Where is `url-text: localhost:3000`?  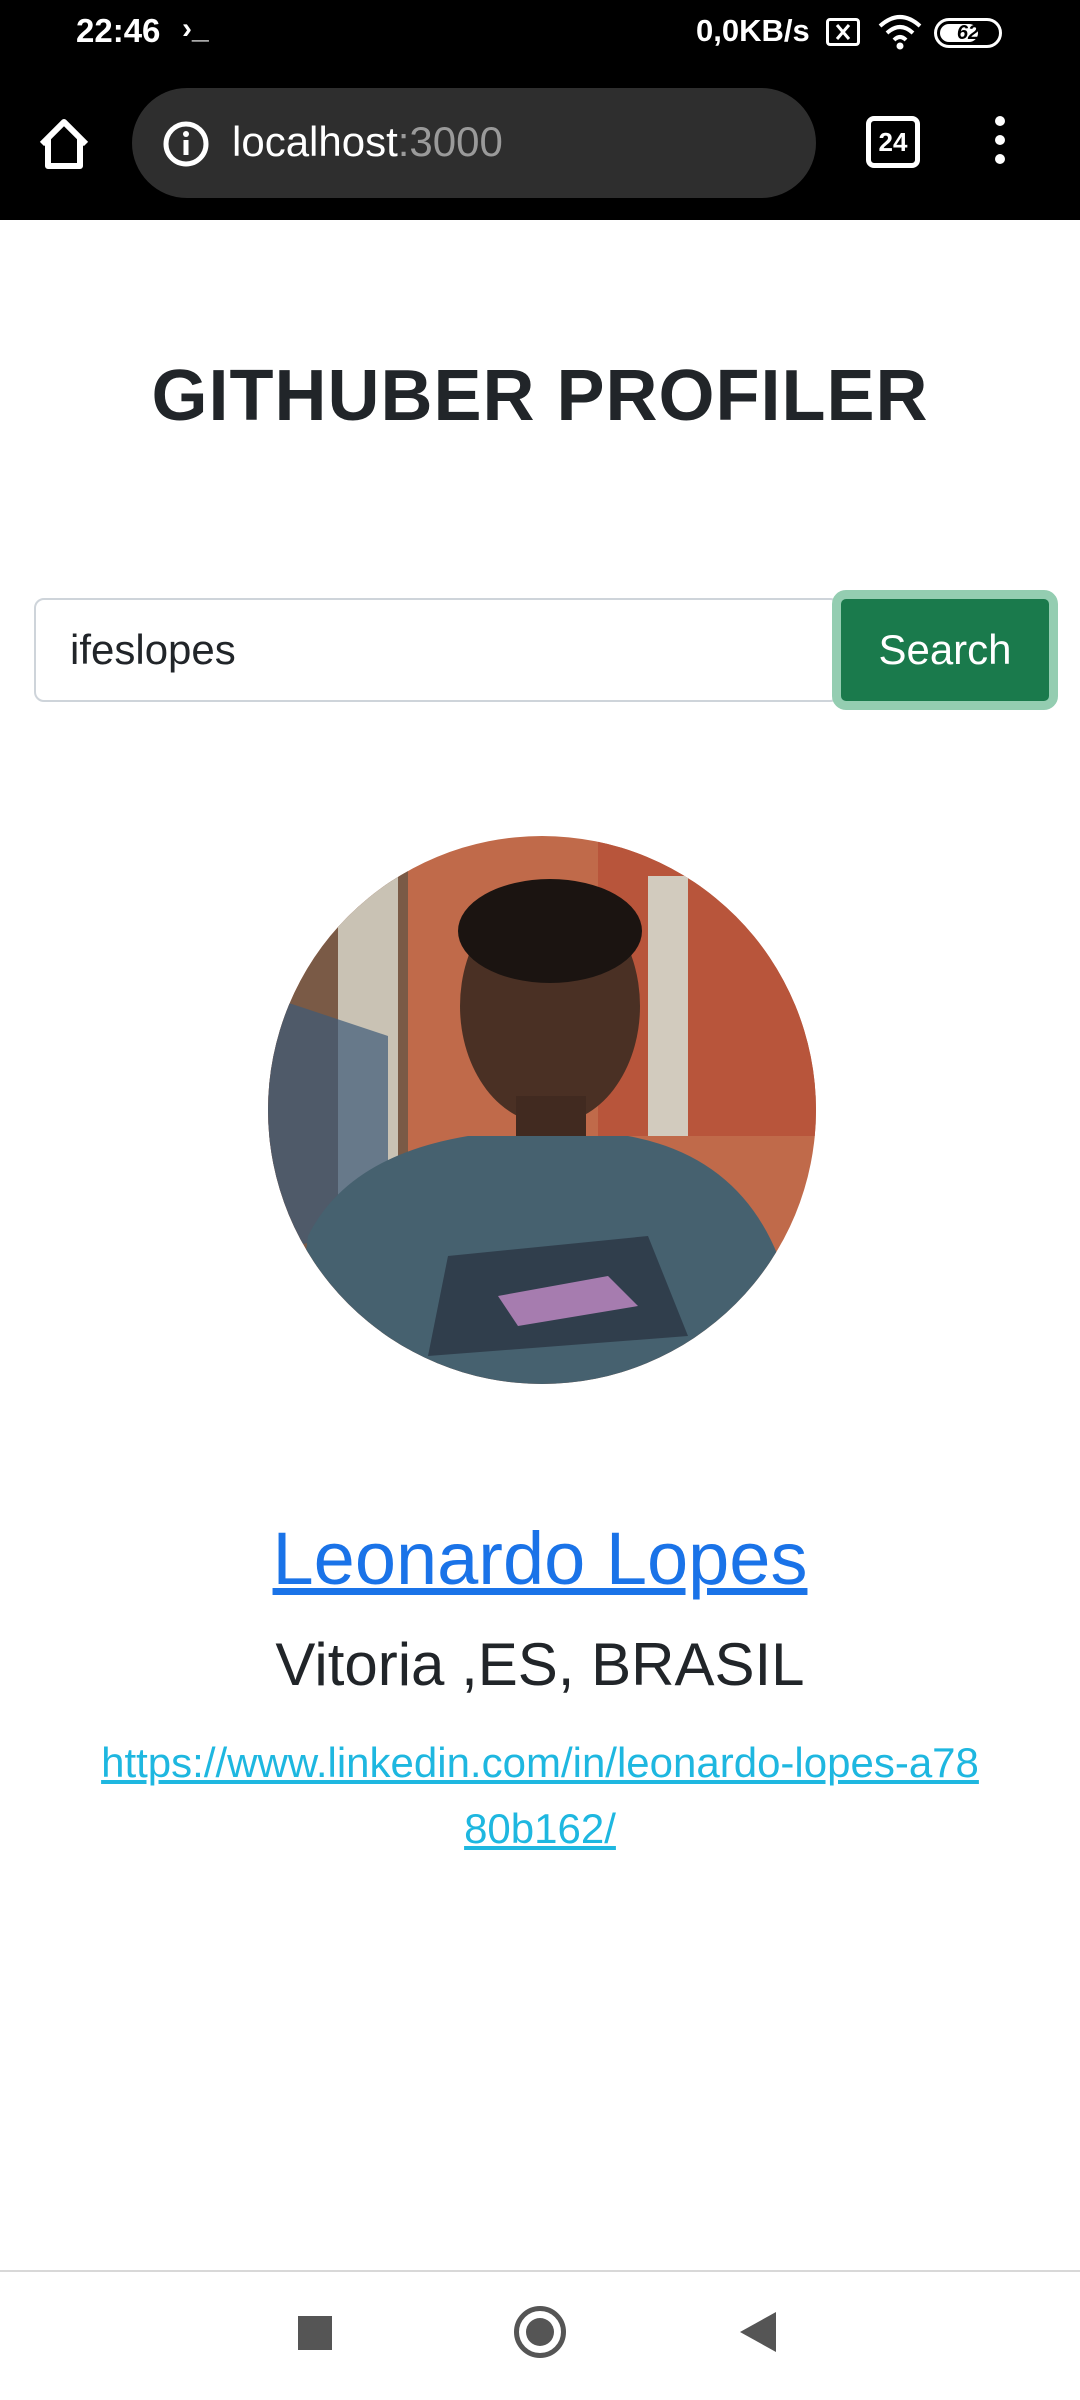
url-text: localhost:3000 is located at coordinates (367, 142).